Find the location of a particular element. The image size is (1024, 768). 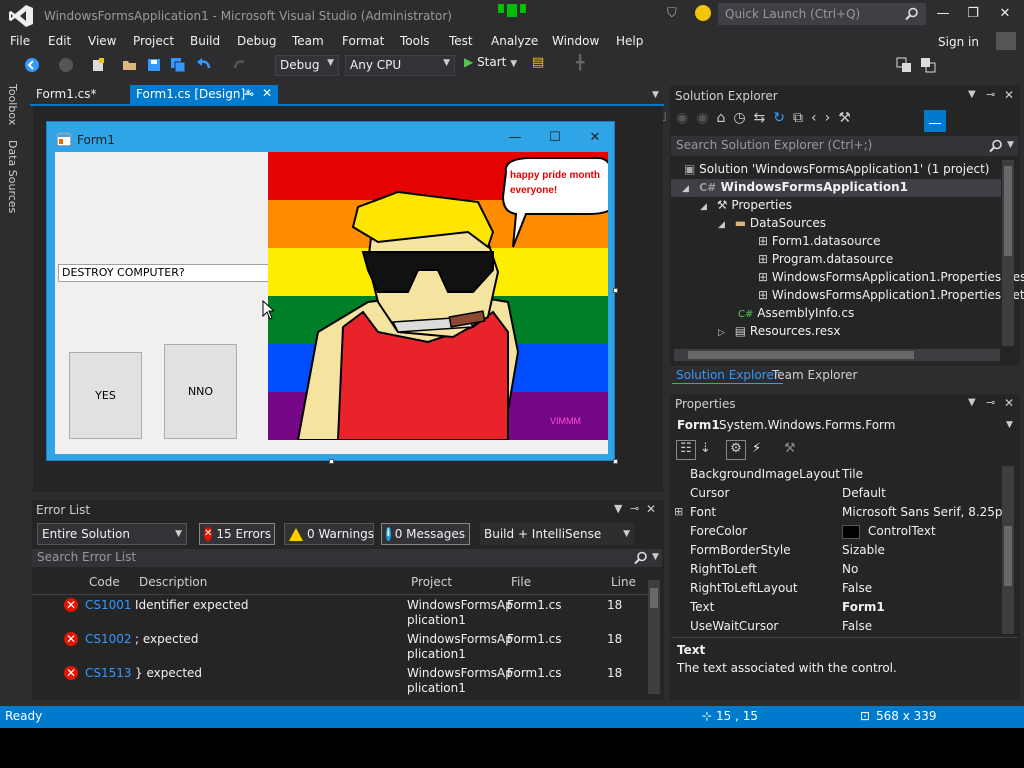

back-icon: ◉ is located at coordinates (686, 118).